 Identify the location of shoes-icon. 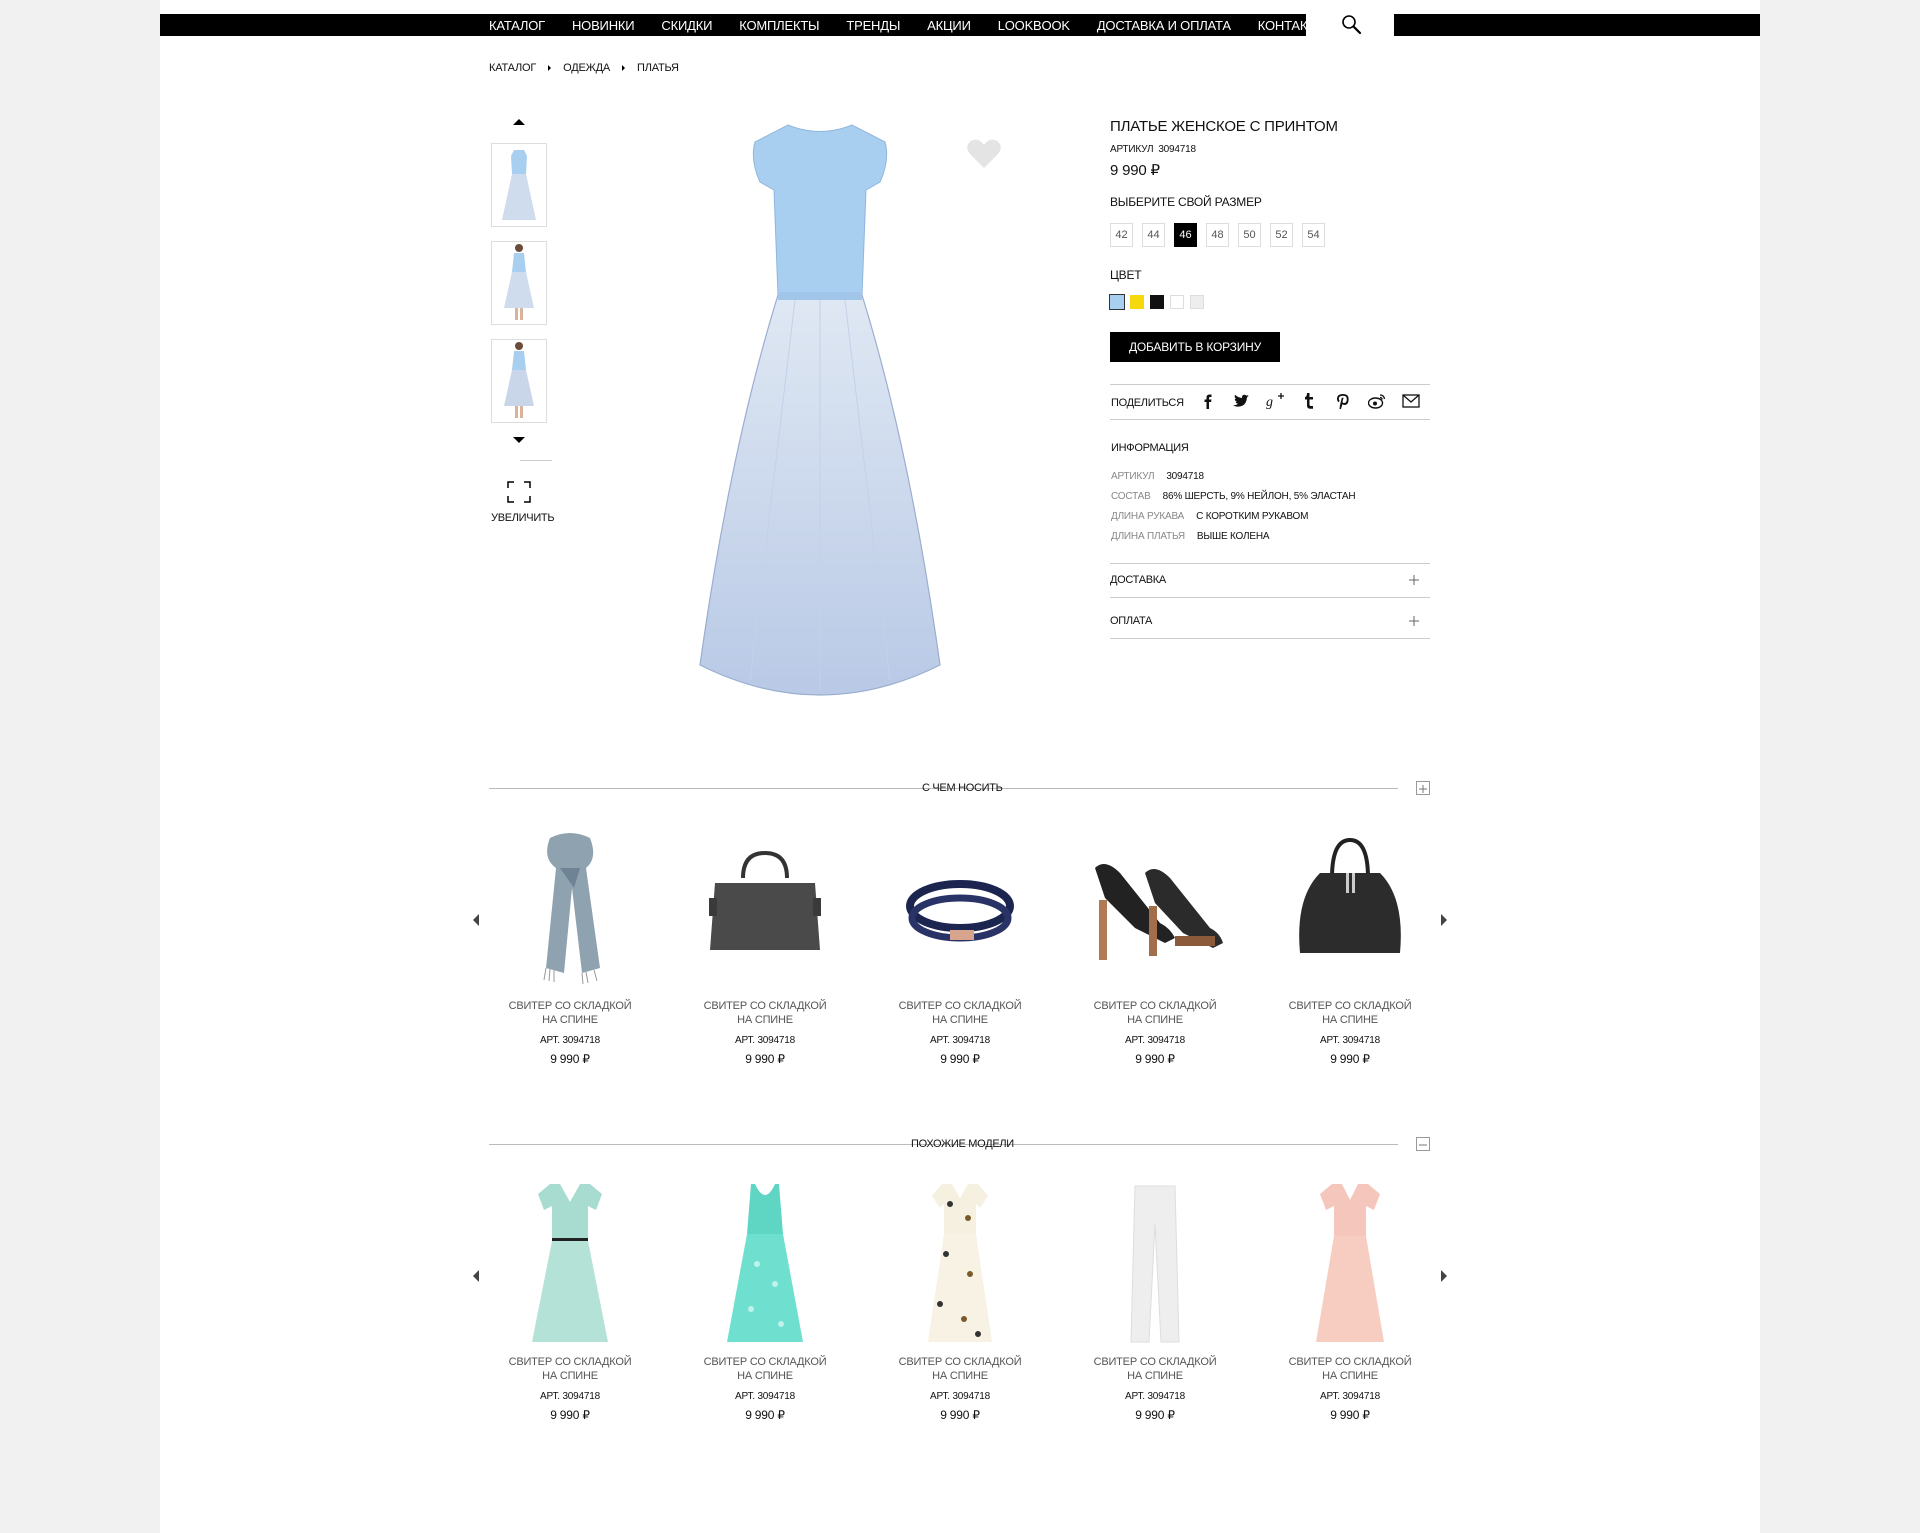
(1159, 912).